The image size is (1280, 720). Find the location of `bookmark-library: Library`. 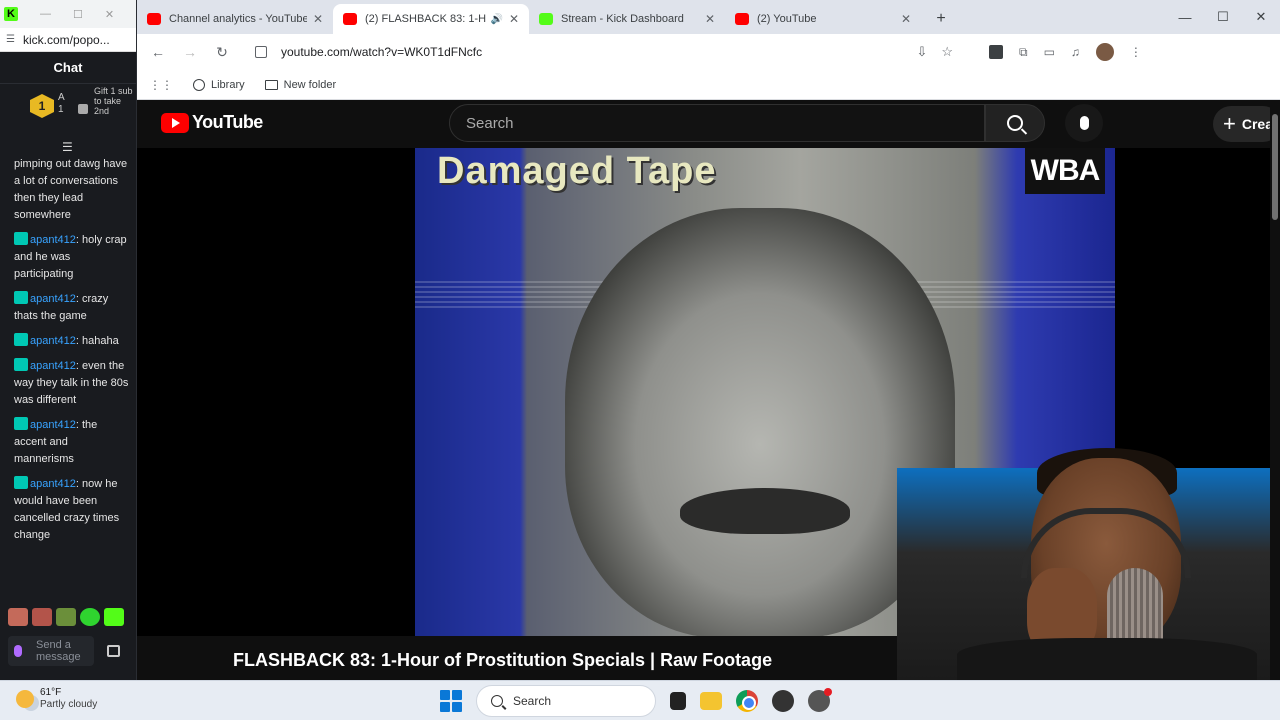

bookmark-library: Library is located at coordinates (219, 84).